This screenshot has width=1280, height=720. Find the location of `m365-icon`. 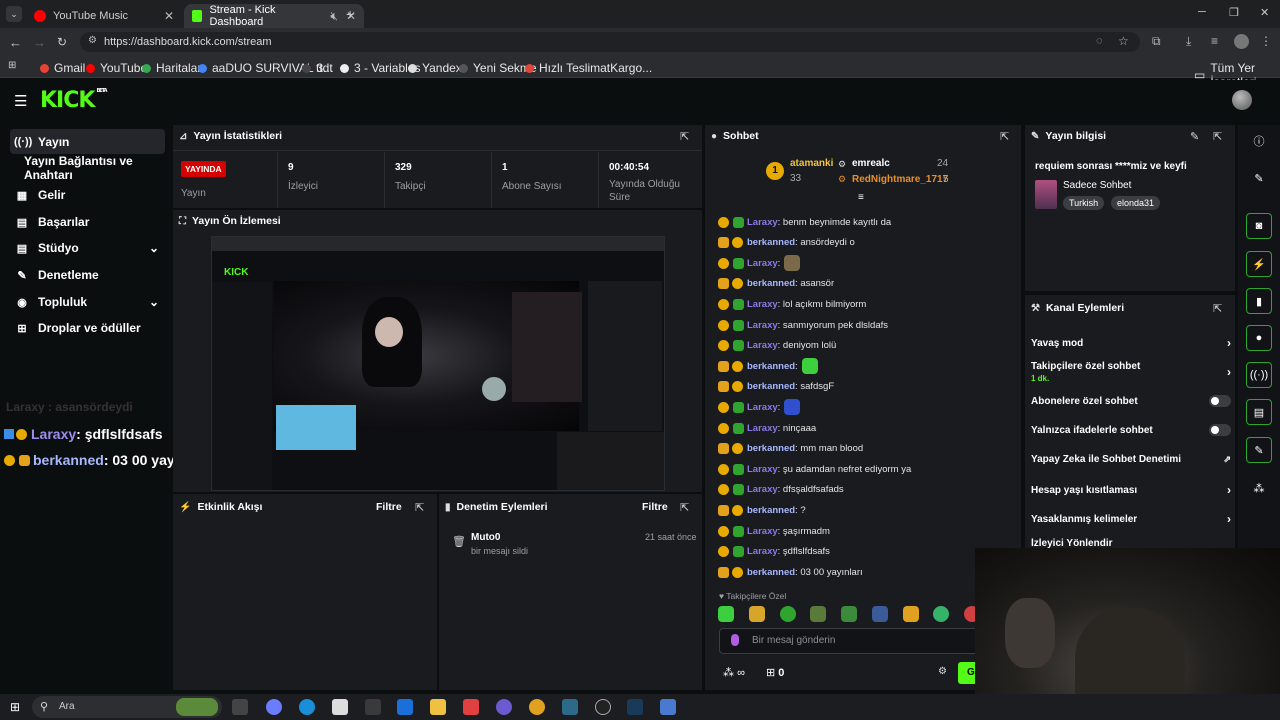

m365-icon is located at coordinates (373, 707).